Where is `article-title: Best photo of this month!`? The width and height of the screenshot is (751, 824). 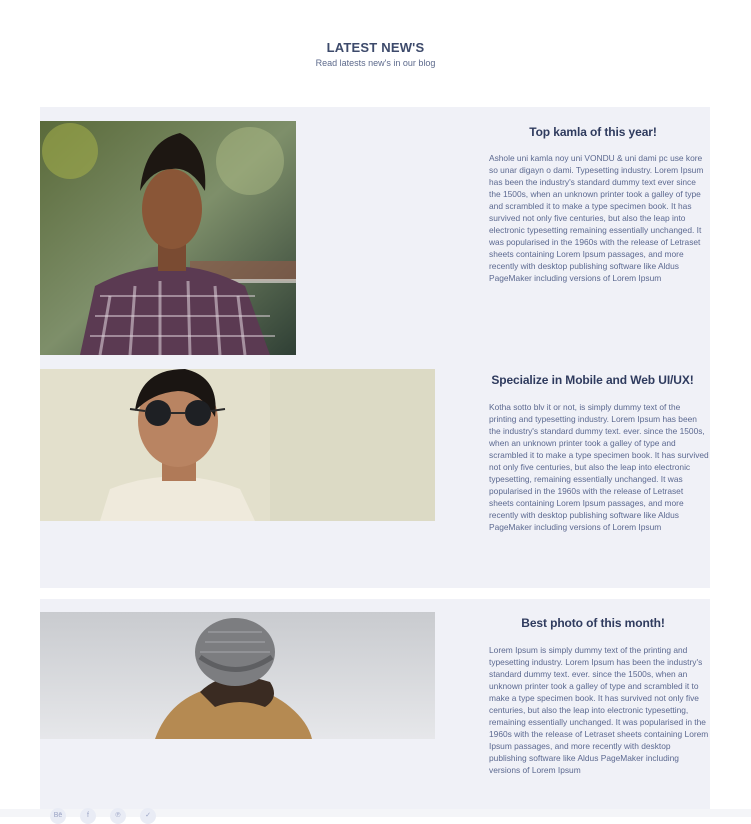 article-title: Best photo of this month! is located at coordinates (593, 623).